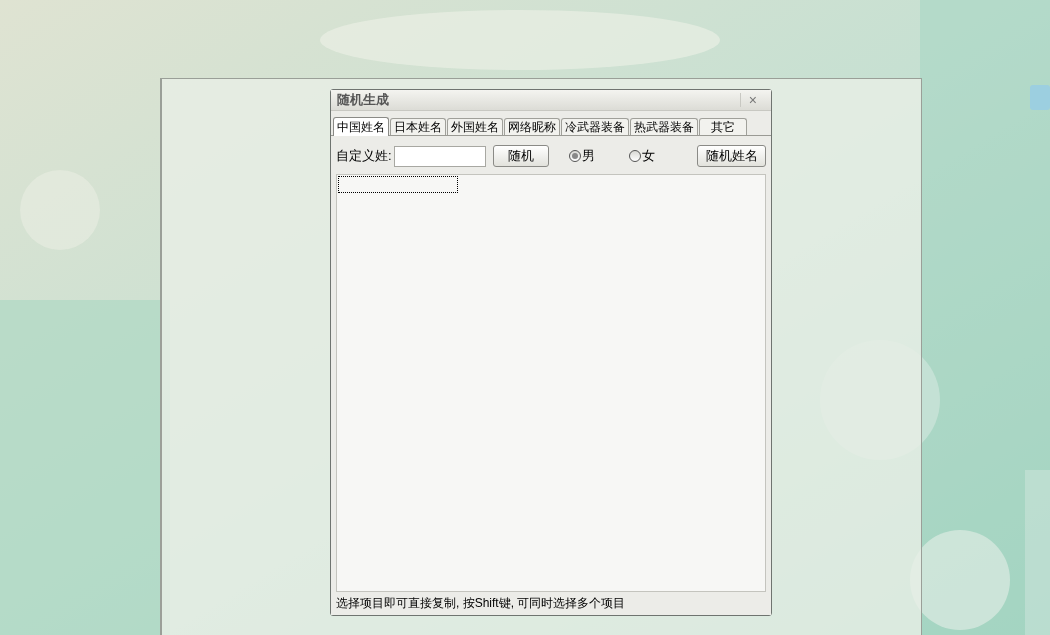 The image size is (1050, 635). Describe the element at coordinates (581, 156) in the screenshot. I see `gender-radio: 男` at that location.